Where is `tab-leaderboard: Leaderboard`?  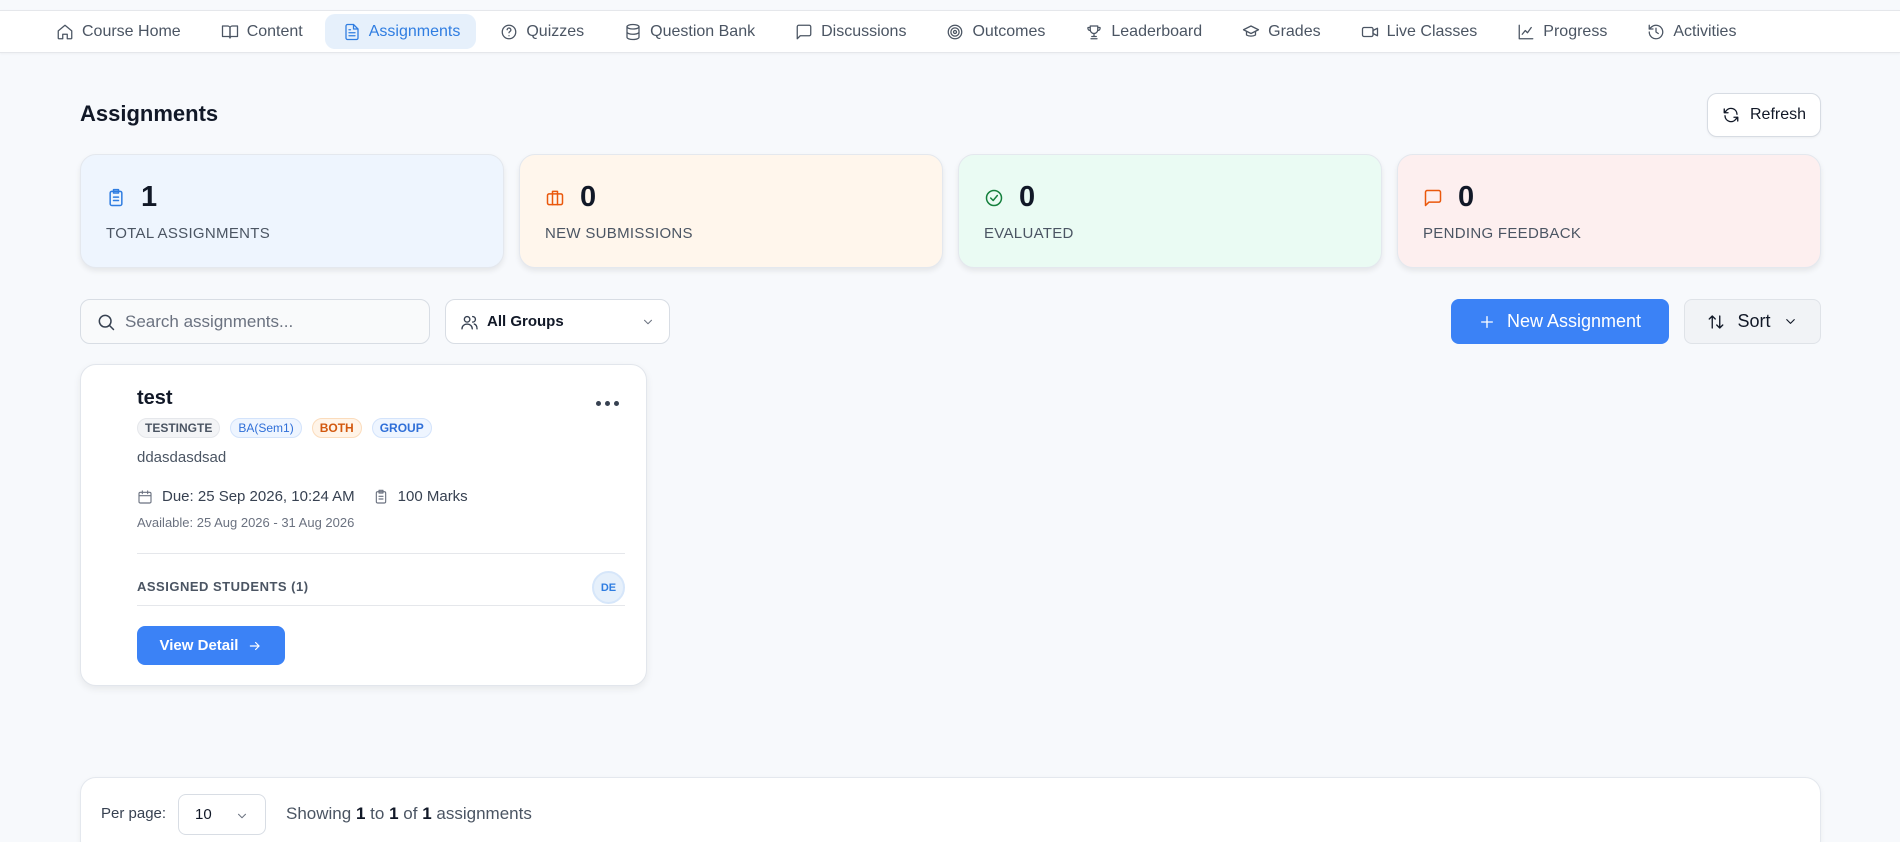
tab-leaderboard: Leaderboard is located at coordinates (1142, 31).